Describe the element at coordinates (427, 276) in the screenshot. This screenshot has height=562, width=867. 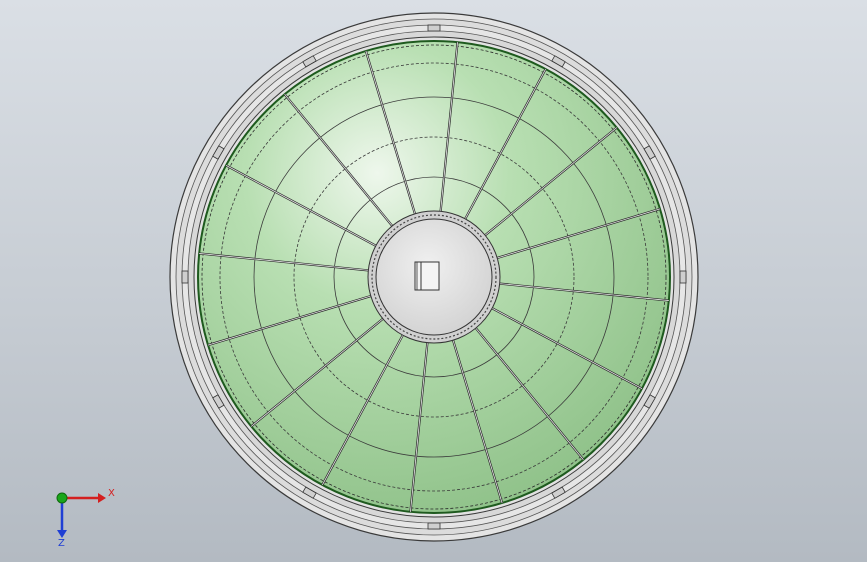
I see `hatch-rectangle-icon` at that location.